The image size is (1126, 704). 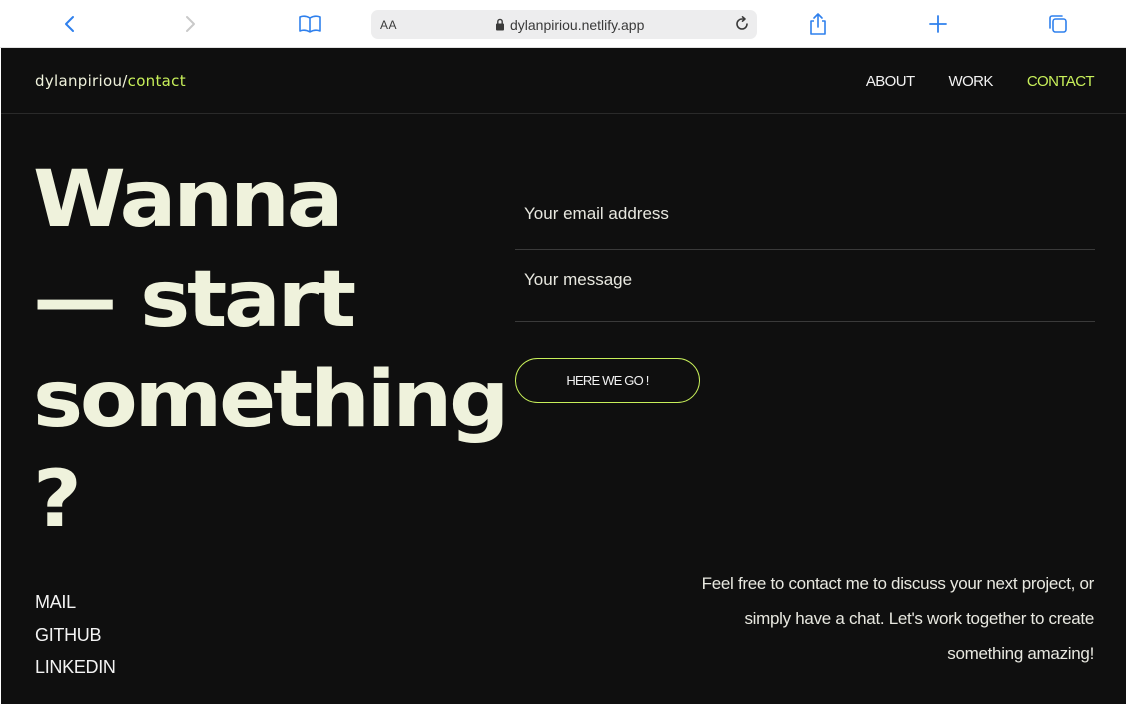 What do you see at coordinates (607, 380) in the screenshot?
I see `submit-button: HERE WE GO !` at bounding box center [607, 380].